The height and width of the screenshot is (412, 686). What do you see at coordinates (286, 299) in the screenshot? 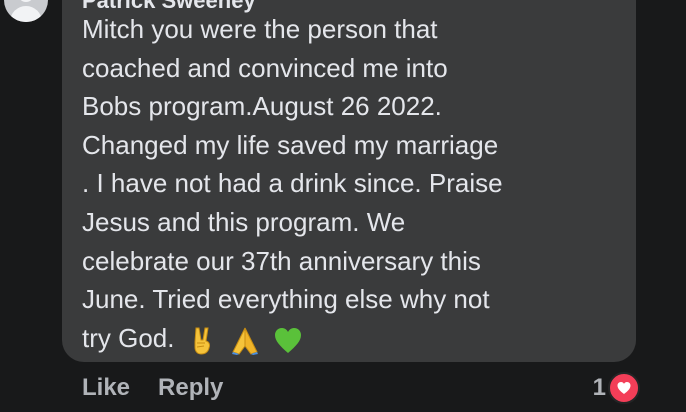
I see `comment-line: June. Tried everything else why not` at bounding box center [286, 299].